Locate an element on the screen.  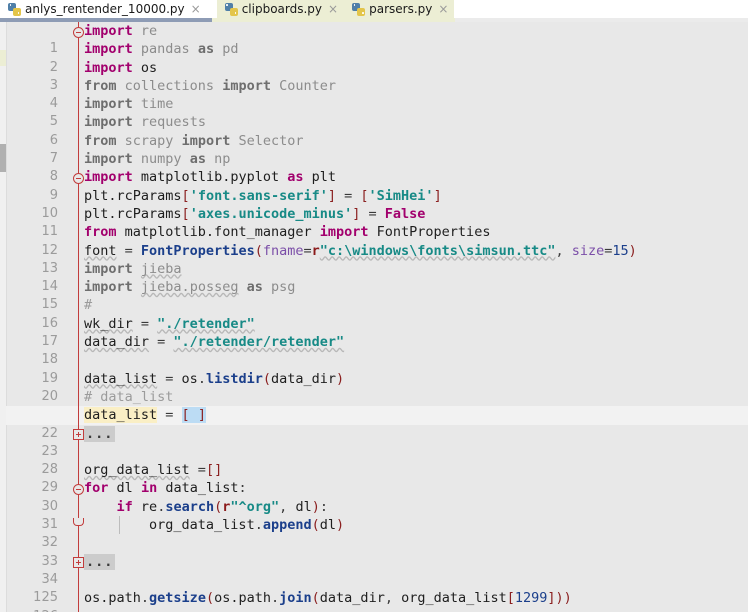
token-module: matplotlib.font_manager is located at coordinates (218, 232).